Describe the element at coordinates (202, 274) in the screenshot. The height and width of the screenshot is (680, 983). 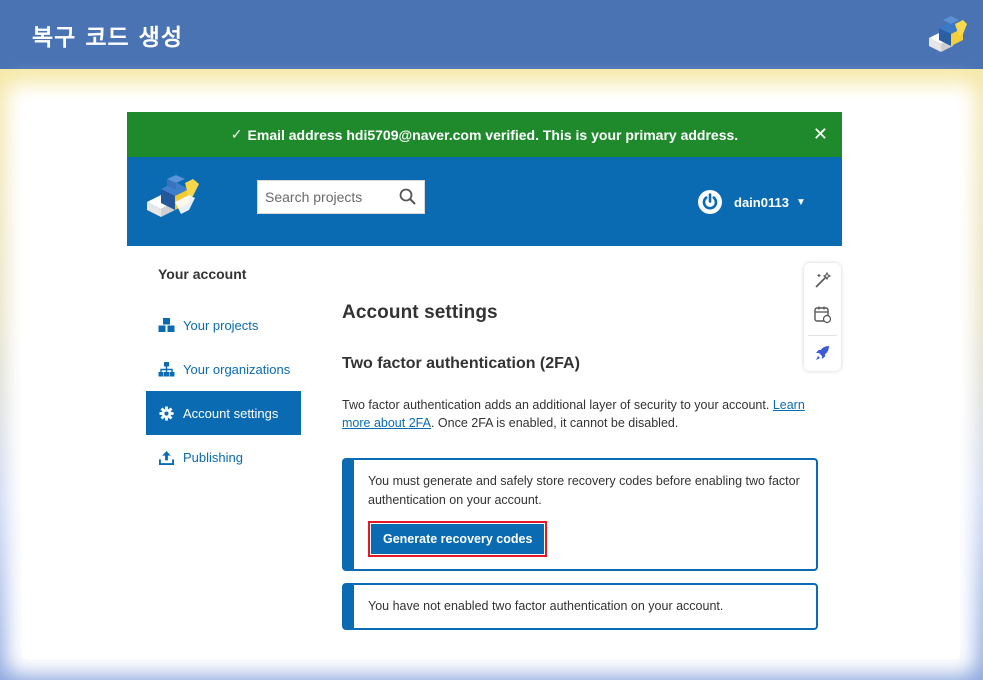
I see `sidebar-heading: Your account` at that location.